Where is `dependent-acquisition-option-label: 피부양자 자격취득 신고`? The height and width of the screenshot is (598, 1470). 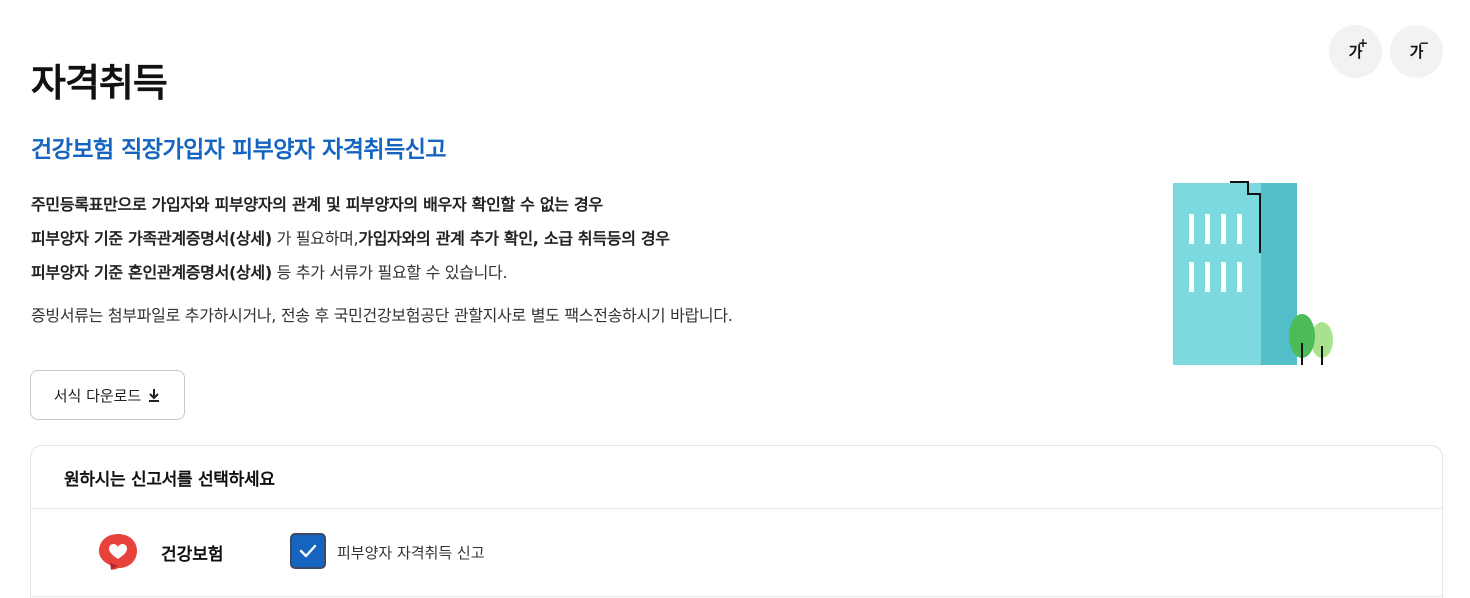
dependent-acquisition-option-label: 피부양자 자격취득 신고 is located at coordinates (411, 552).